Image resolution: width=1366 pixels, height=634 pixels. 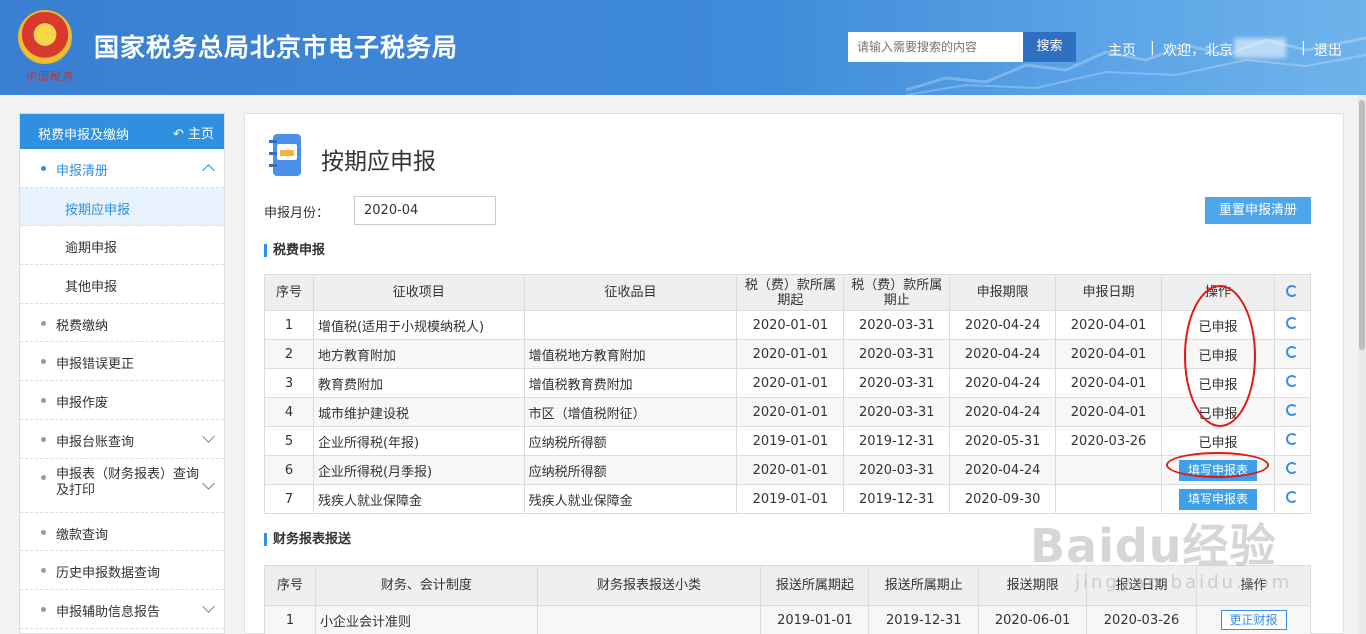 I want to click on sidebar-header: 税费申报及缴纳 ↶ 主页, so click(x=122, y=131).